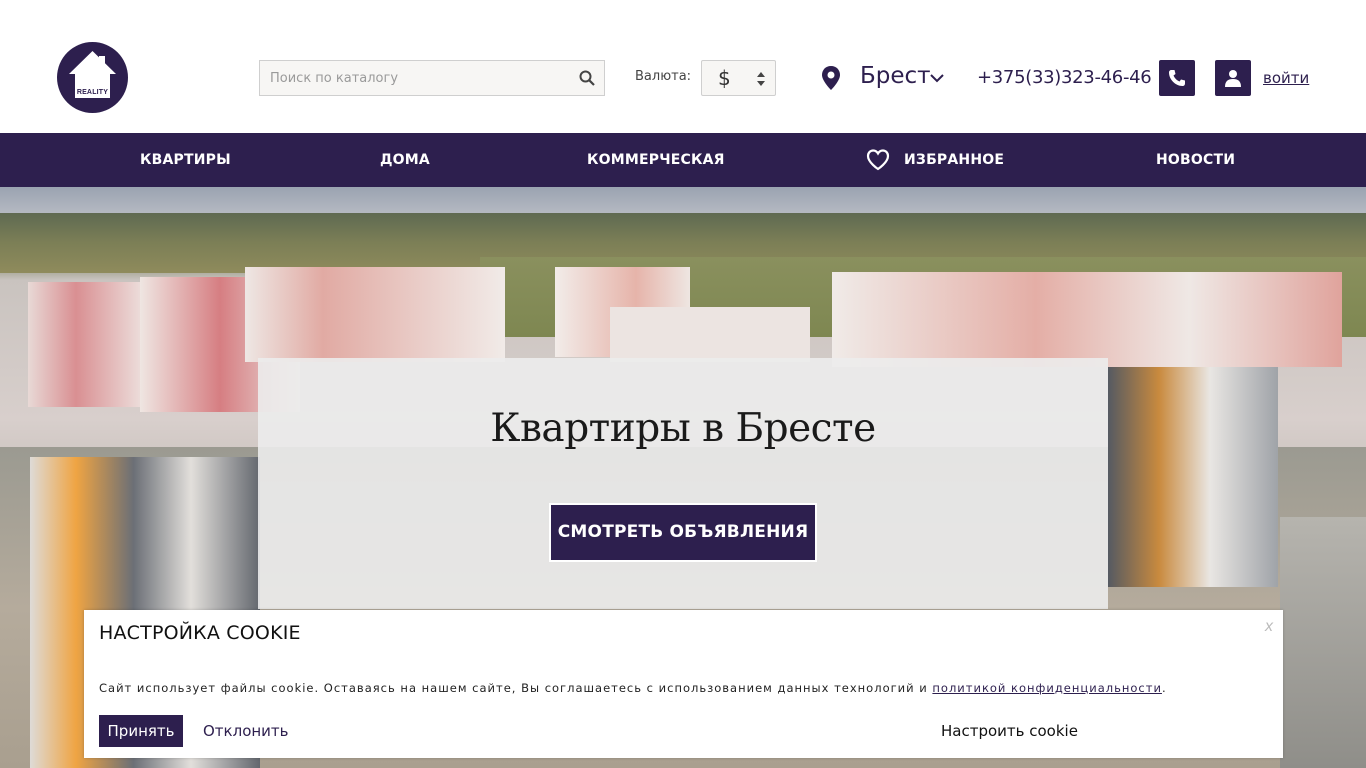 The width and height of the screenshot is (1366, 768). Describe the element at coordinates (200, 633) in the screenshot. I see `cookie-title: НАСТРОЙКА COOKIE` at that location.